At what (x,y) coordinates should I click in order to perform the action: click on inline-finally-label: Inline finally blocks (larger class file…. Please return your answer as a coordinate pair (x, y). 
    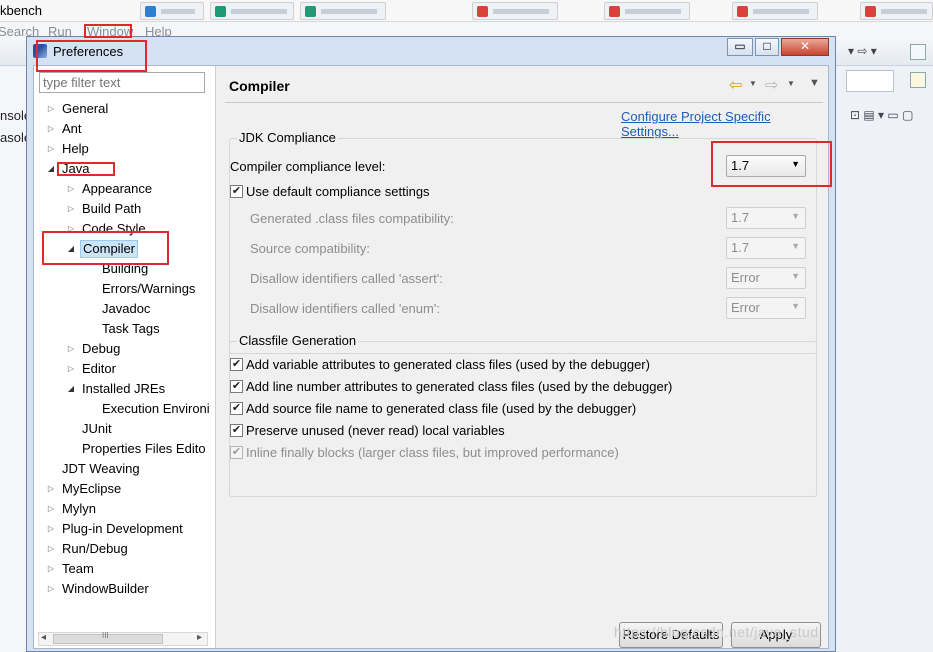
    Looking at the image, I should click on (432, 452).